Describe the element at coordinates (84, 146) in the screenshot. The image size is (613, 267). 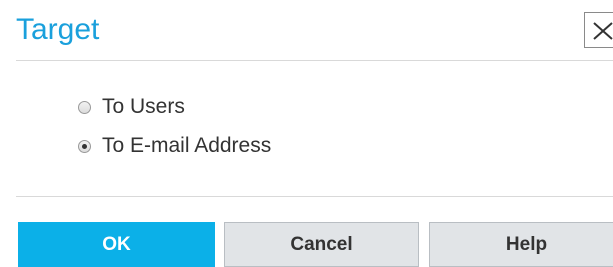
I see `radio-button-to-email` at that location.